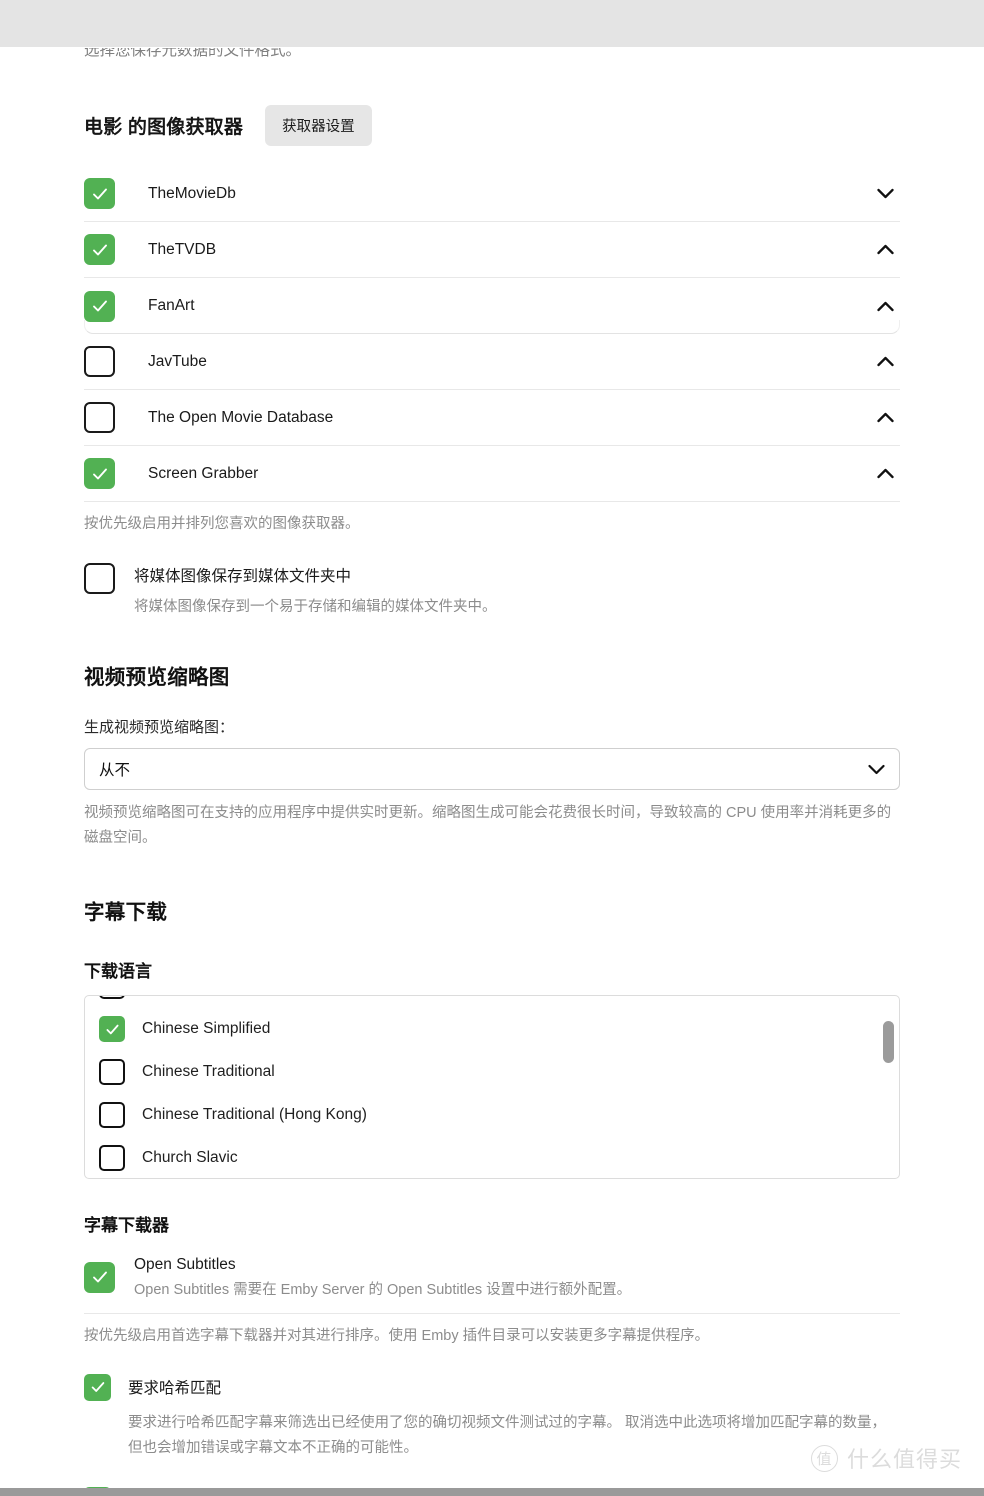 This screenshot has width=984, height=1496. What do you see at coordinates (192, 193) in the screenshot?
I see `grabber-label-themoviedb: TheMovieDb` at bounding box center [192, 193].